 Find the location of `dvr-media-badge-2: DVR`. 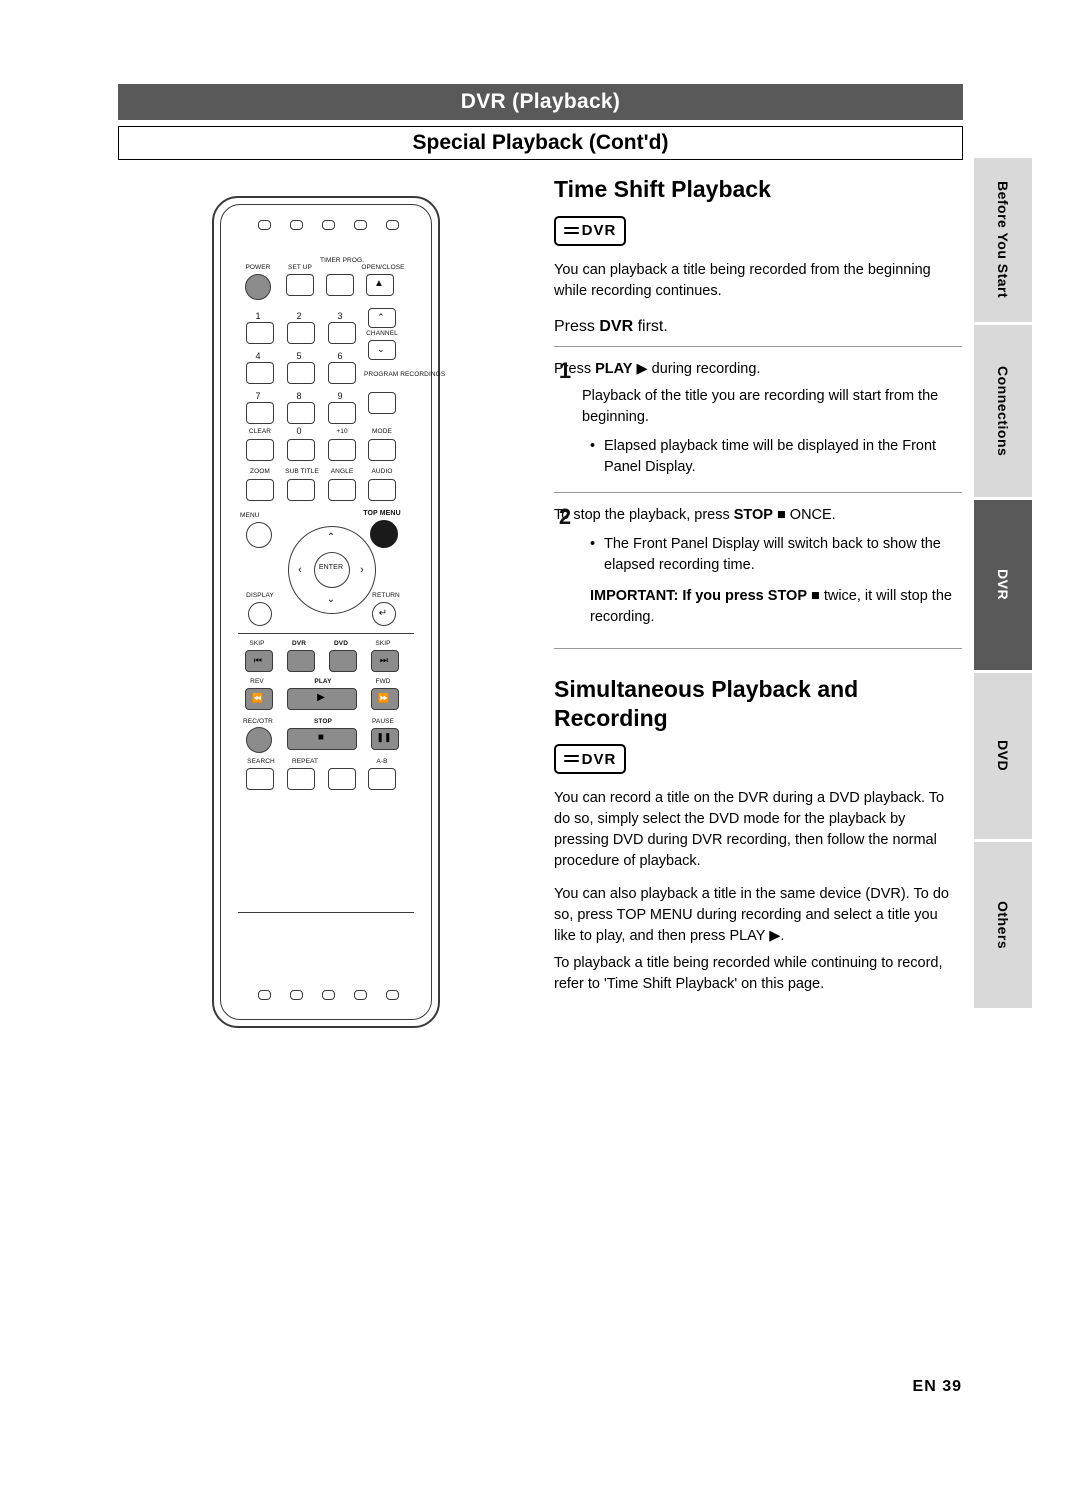

dvr-media-badge-2: DVR is located at coordinates (590, 759).